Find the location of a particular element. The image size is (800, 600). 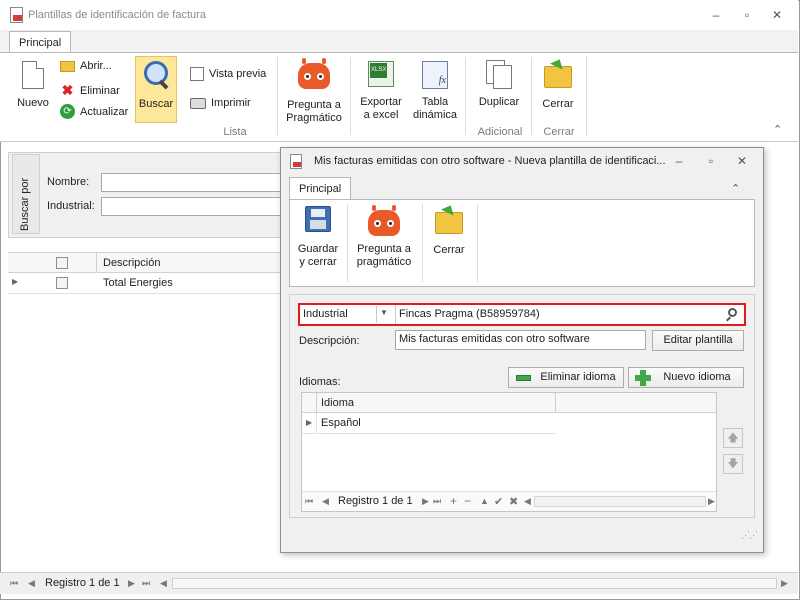

idiomas-horizontal-scrollbar is located at coordinates (620, 501).